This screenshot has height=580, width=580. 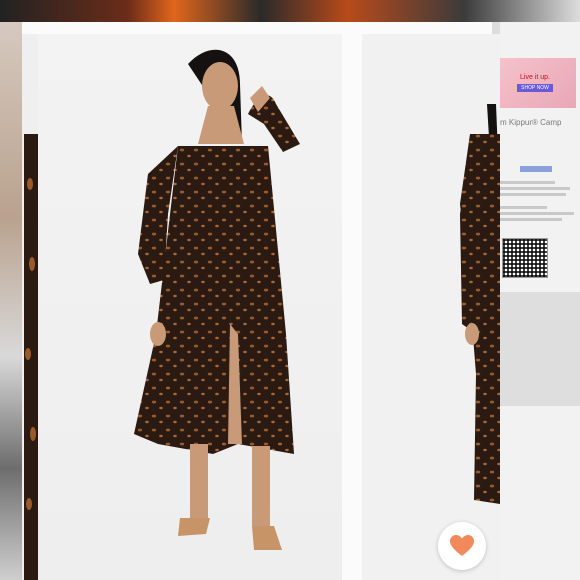 I want to click on background-ad-headline: Live it up., so click(x=535, y=77).